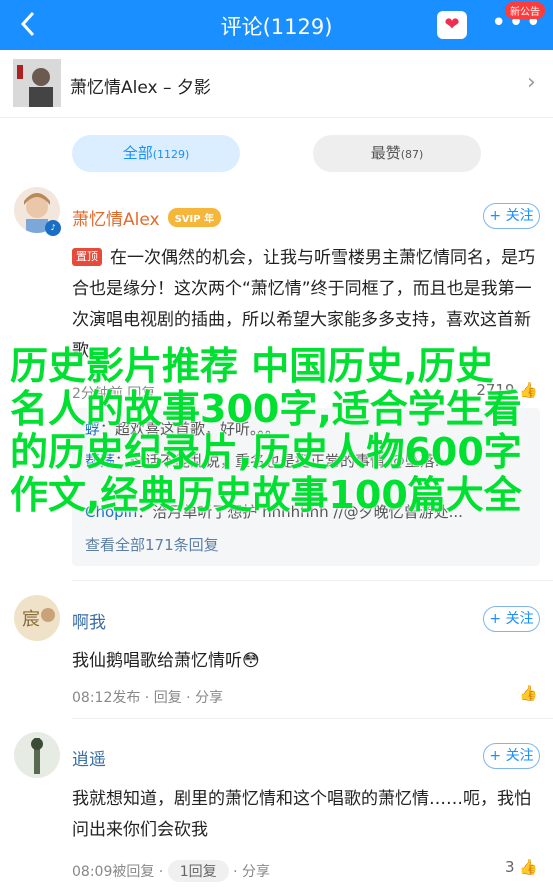 This screenshot has height=887, width=553. I want to click on vip-label: SVIP, so click(187, 219).